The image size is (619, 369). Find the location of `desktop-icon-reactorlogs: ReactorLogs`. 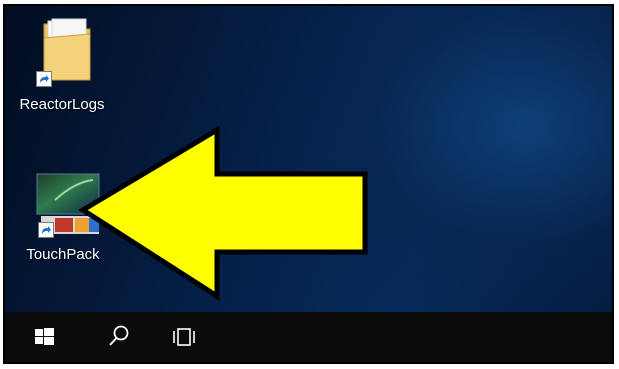

desktop-icon-reactorlogs: ReactorLogs is located at coordinates (62, 66).